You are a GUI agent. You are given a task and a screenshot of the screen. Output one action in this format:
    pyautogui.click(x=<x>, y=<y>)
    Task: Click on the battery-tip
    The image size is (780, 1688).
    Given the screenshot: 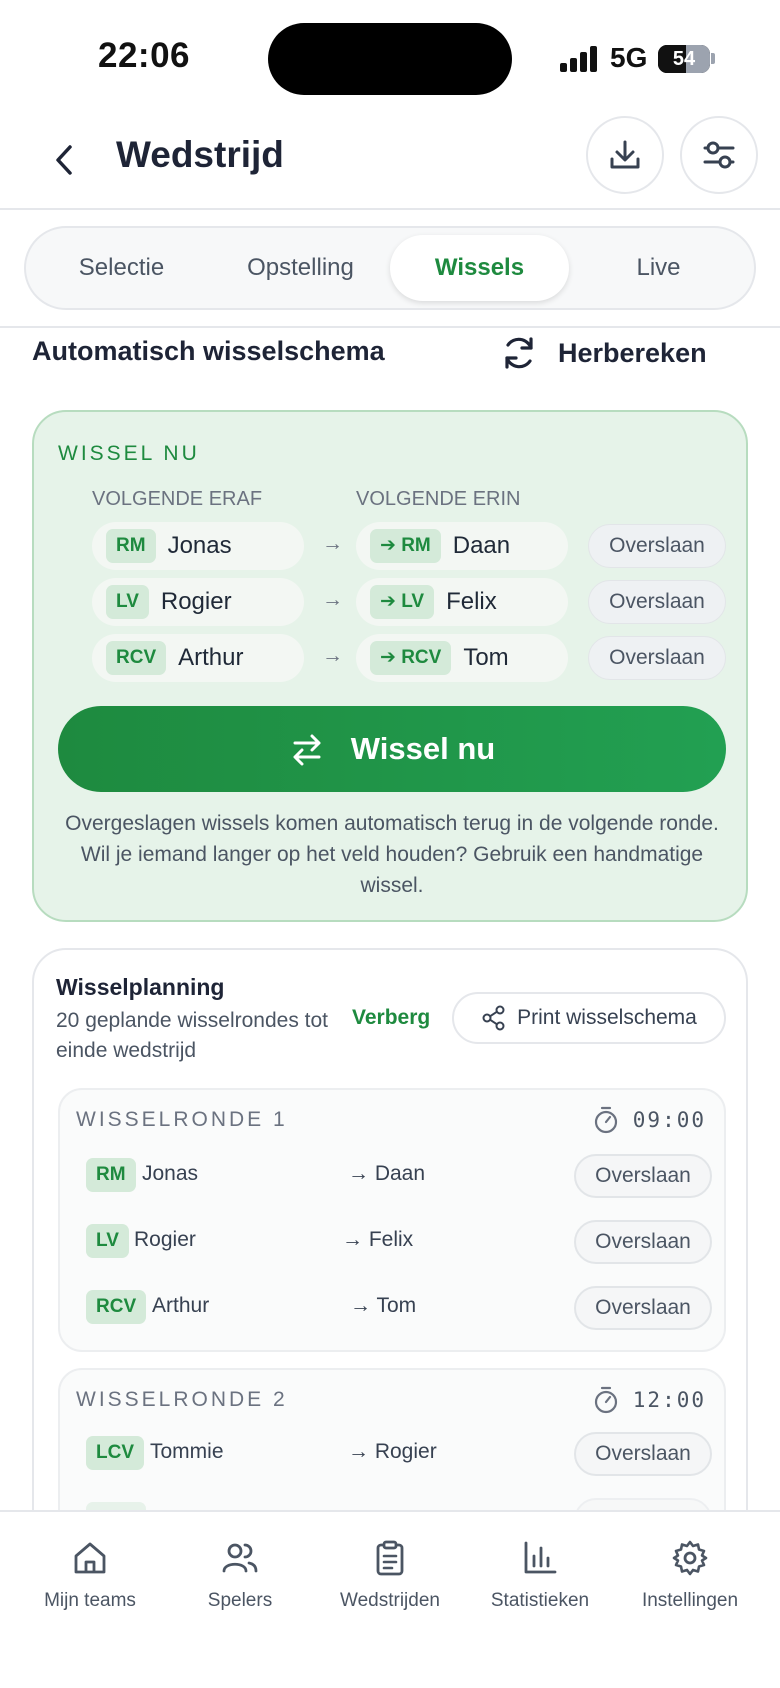 What is the action you would take?
    pyautogui.click(x=713, y=58)
    